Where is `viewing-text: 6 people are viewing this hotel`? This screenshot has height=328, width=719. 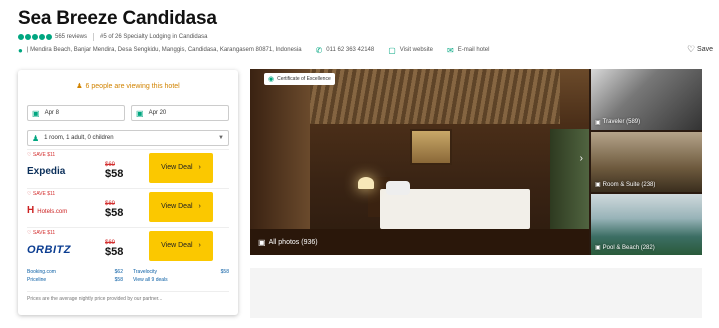 viewing-text: 6 people are viewing this hotel is located at coordinates (132, 86).